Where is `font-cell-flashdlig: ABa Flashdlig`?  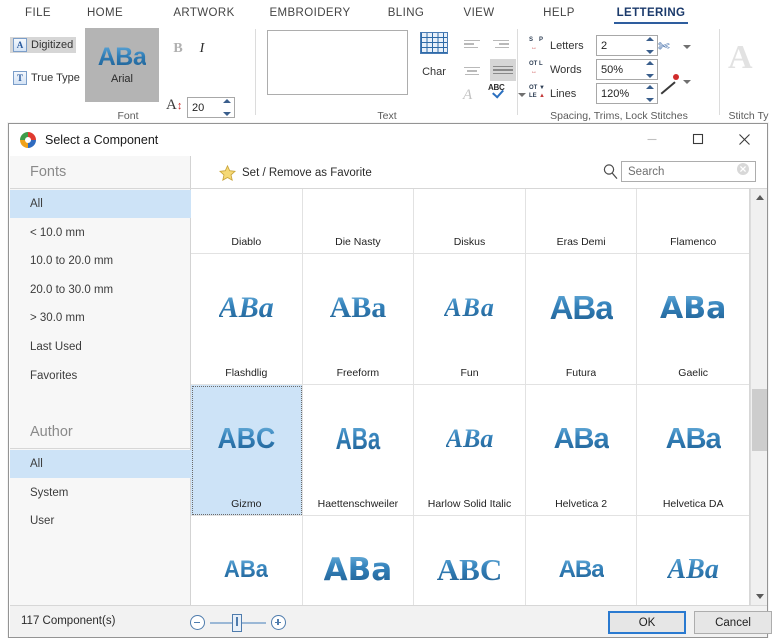 font-cell-flashdlig: ABa Flashdlig is located at coordinates (247, 319).